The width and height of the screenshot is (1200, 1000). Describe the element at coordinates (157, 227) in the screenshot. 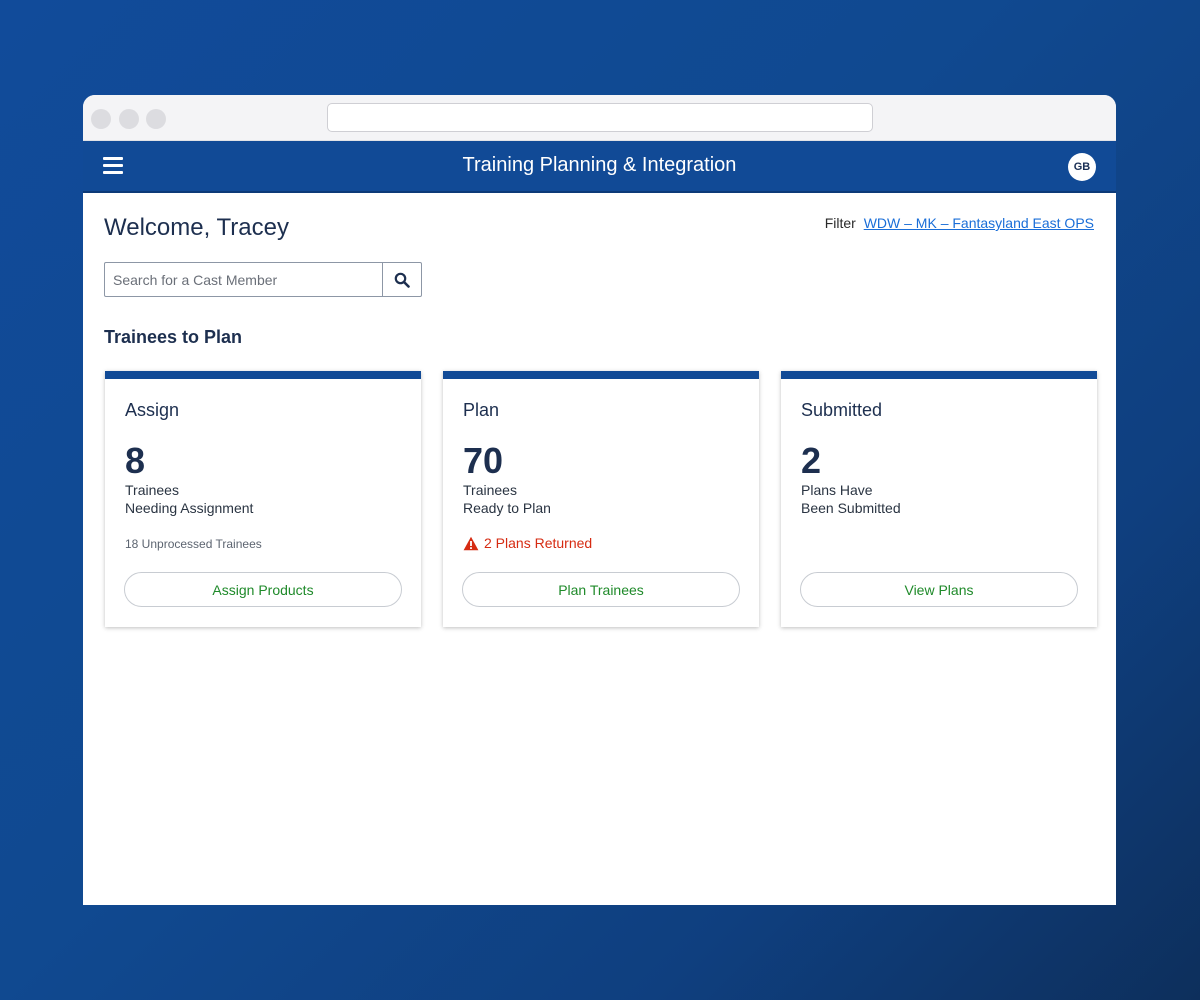

I see `welcome-greeting: Welcome,` at that location.